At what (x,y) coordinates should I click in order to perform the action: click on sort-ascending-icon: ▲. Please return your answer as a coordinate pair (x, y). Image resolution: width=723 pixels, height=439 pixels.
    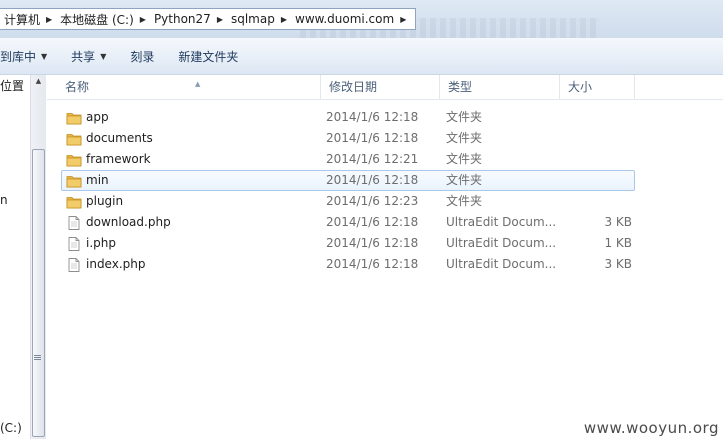
    Looking at the image, I should click on (198, 84).